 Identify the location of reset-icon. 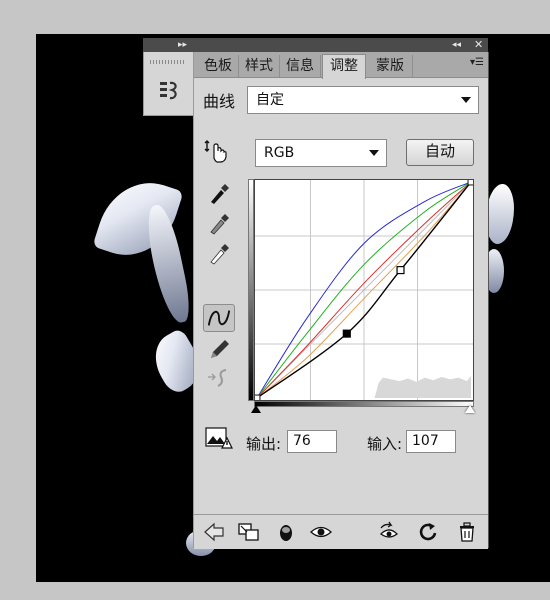
(428, 532).